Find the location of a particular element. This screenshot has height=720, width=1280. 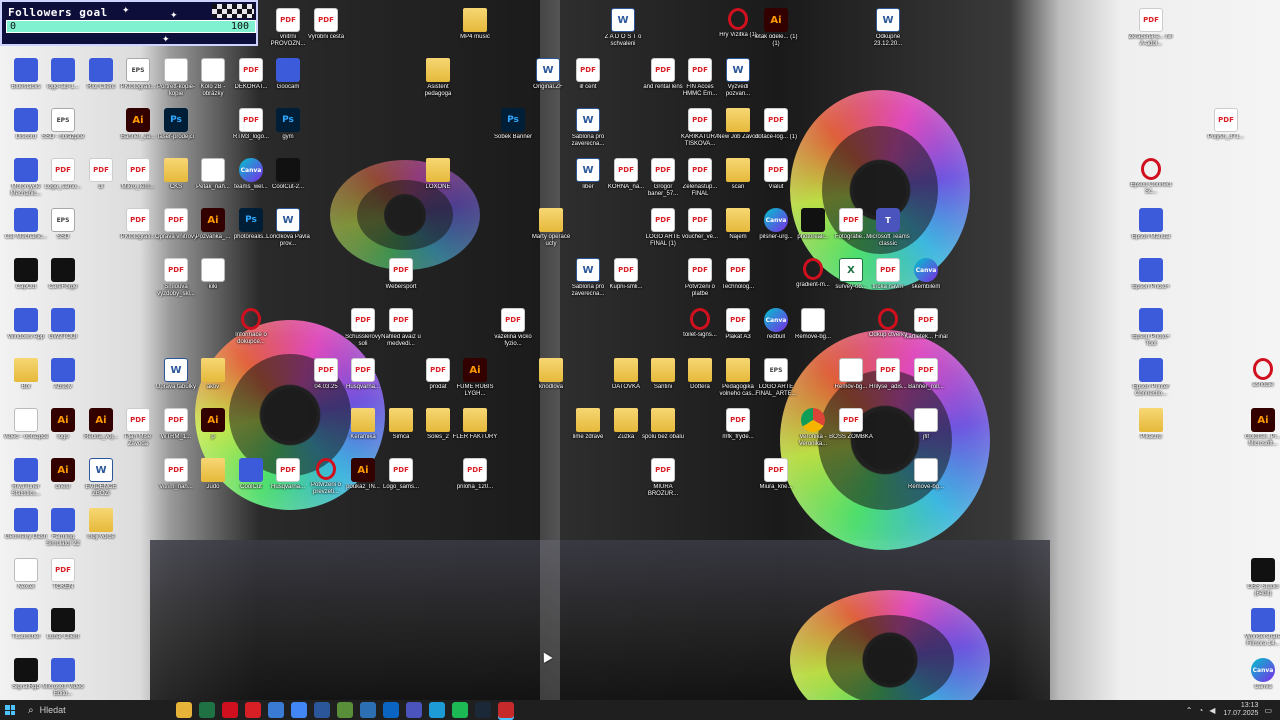

volume-icon: ◀ is located at coordinates (1212, 710).